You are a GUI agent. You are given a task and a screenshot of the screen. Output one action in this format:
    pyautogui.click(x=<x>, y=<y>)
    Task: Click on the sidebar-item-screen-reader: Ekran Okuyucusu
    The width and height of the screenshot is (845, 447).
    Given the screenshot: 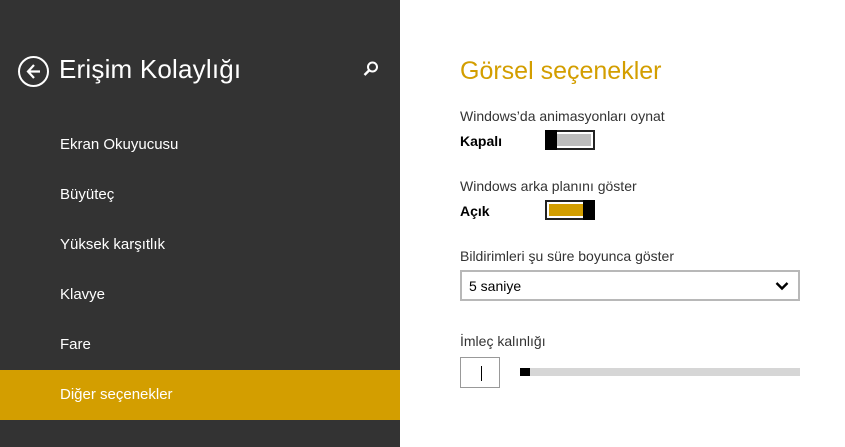 What is the action you would take?
    pyautogui.click(x=200, y=145)
    